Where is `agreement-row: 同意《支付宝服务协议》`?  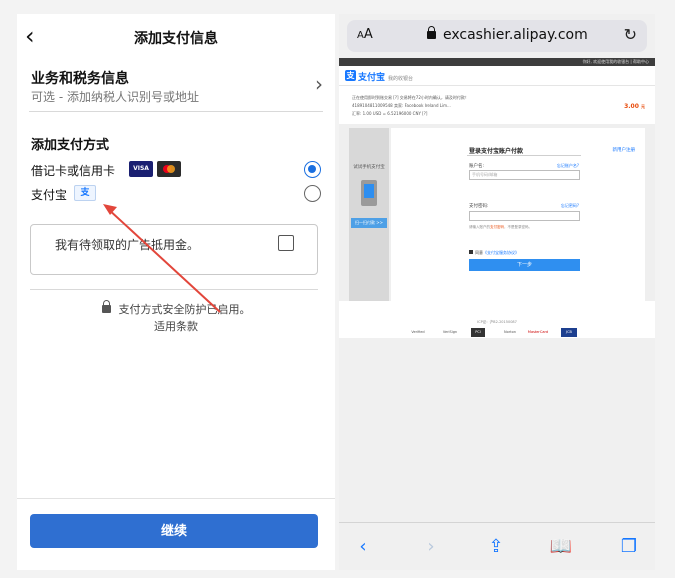
agreement-row: 同意《支付宝服务协议》 is located at coordinates (494, 253).